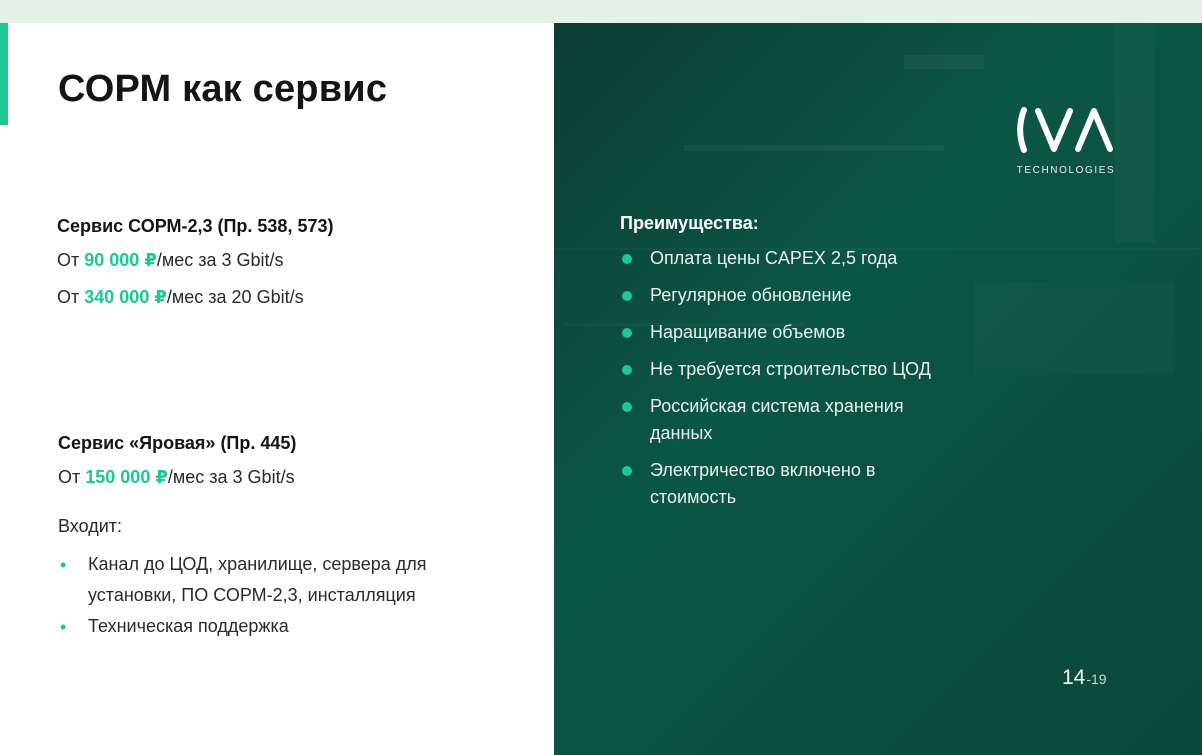 This screenshot has width=1202, height=755. I want to click on price-value: 340 000 ₽, so click(125, 297).